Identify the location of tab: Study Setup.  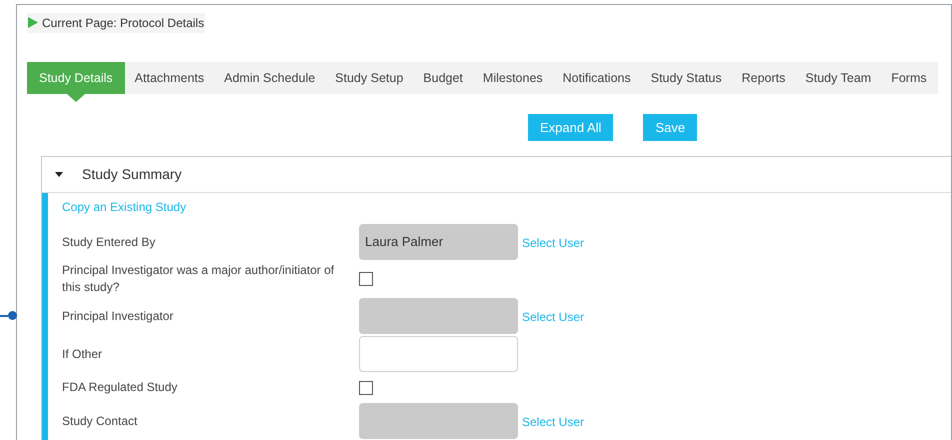
(369, 78).